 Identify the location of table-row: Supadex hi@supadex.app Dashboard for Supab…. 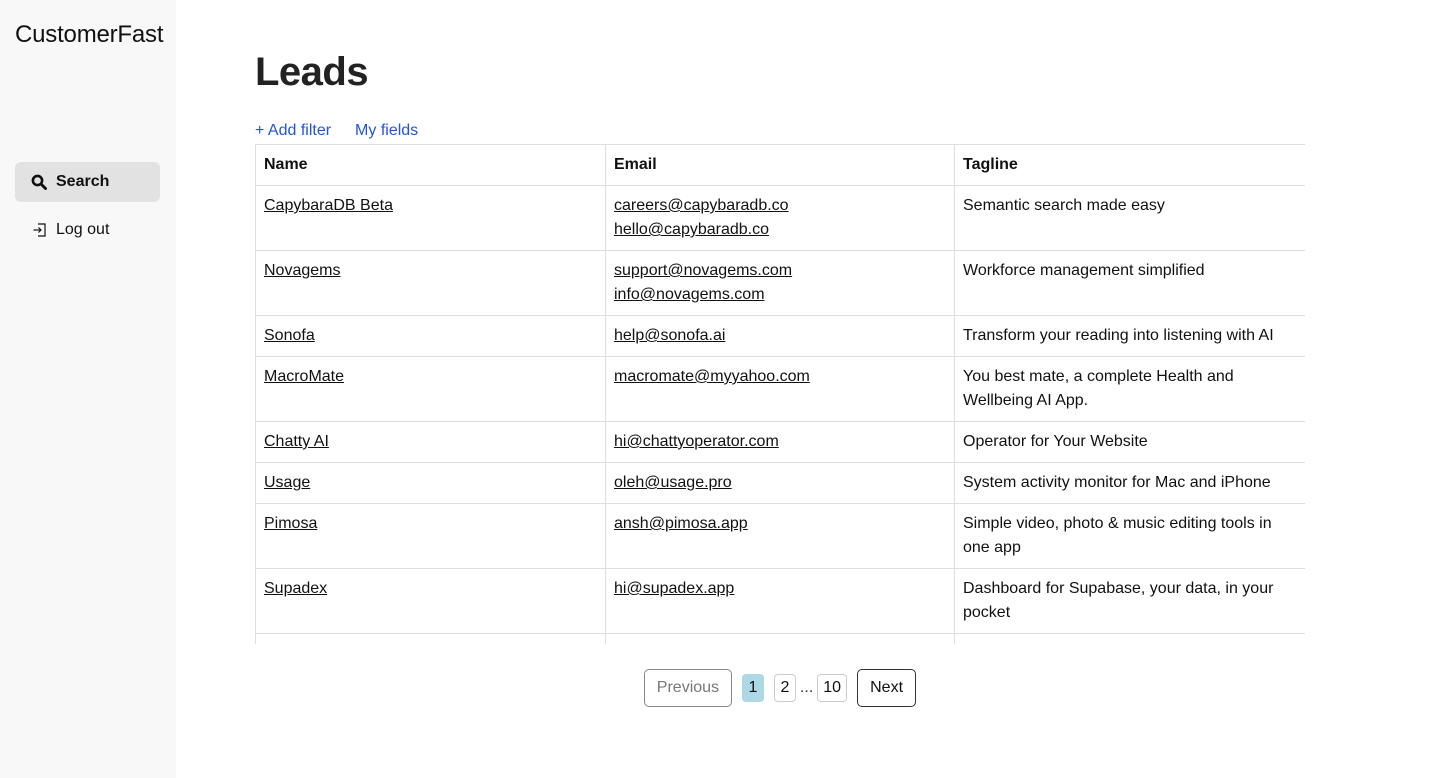
(780, 601).